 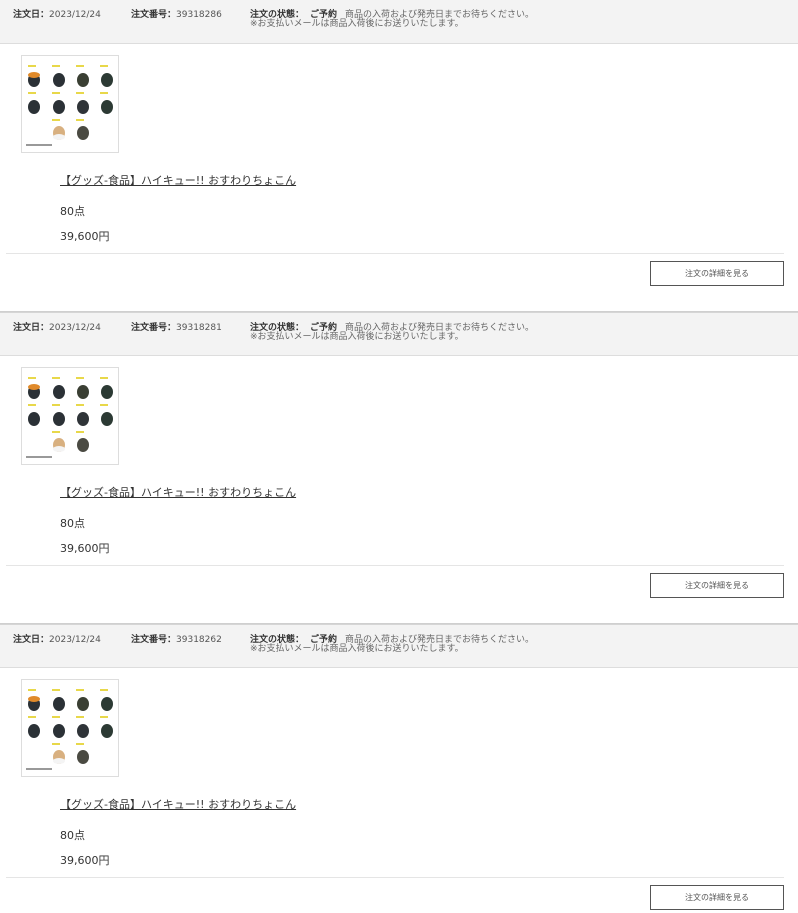 I want to click on order-number: 注文番号：39318286, so click(x=176, y=15).